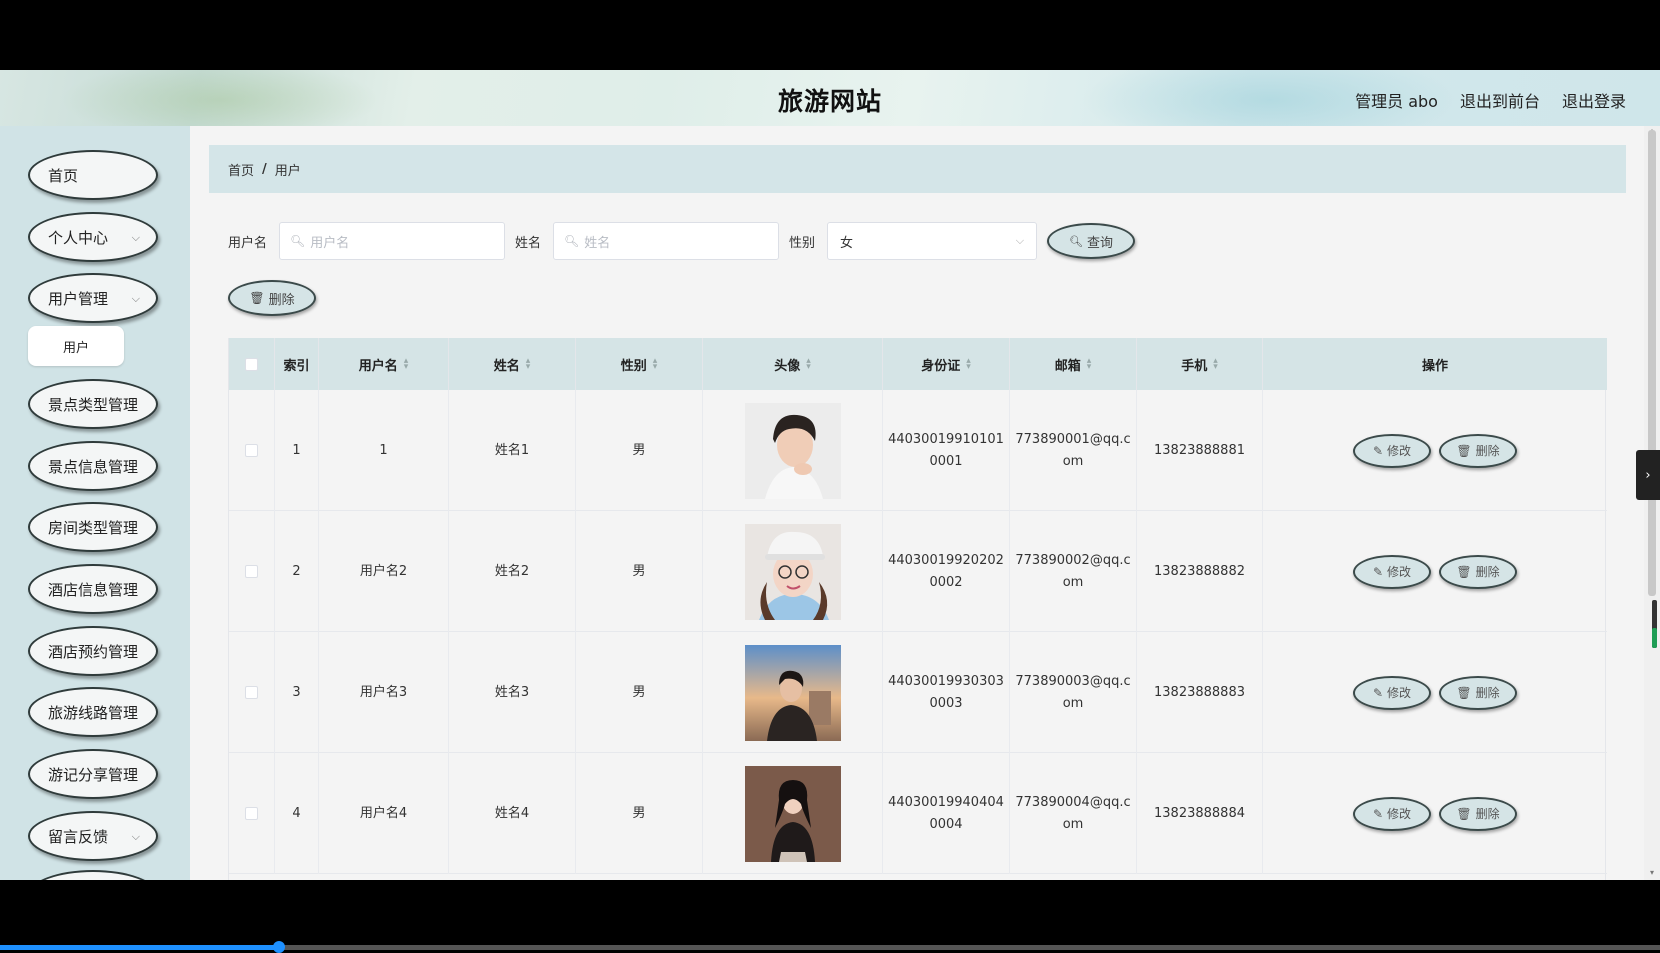  I want to click on column-header-id-card: 身份证 ▴ ▾, so click(946, 364).